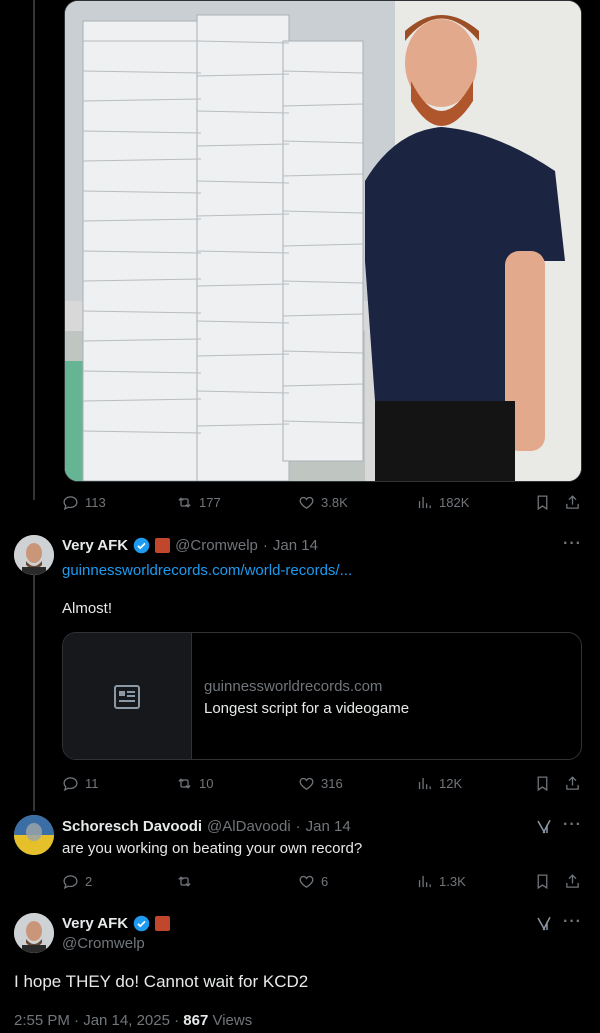 The height and width of the screenshot is (1033, 600). I want to click on views-button: 12K, so click(439, 783).